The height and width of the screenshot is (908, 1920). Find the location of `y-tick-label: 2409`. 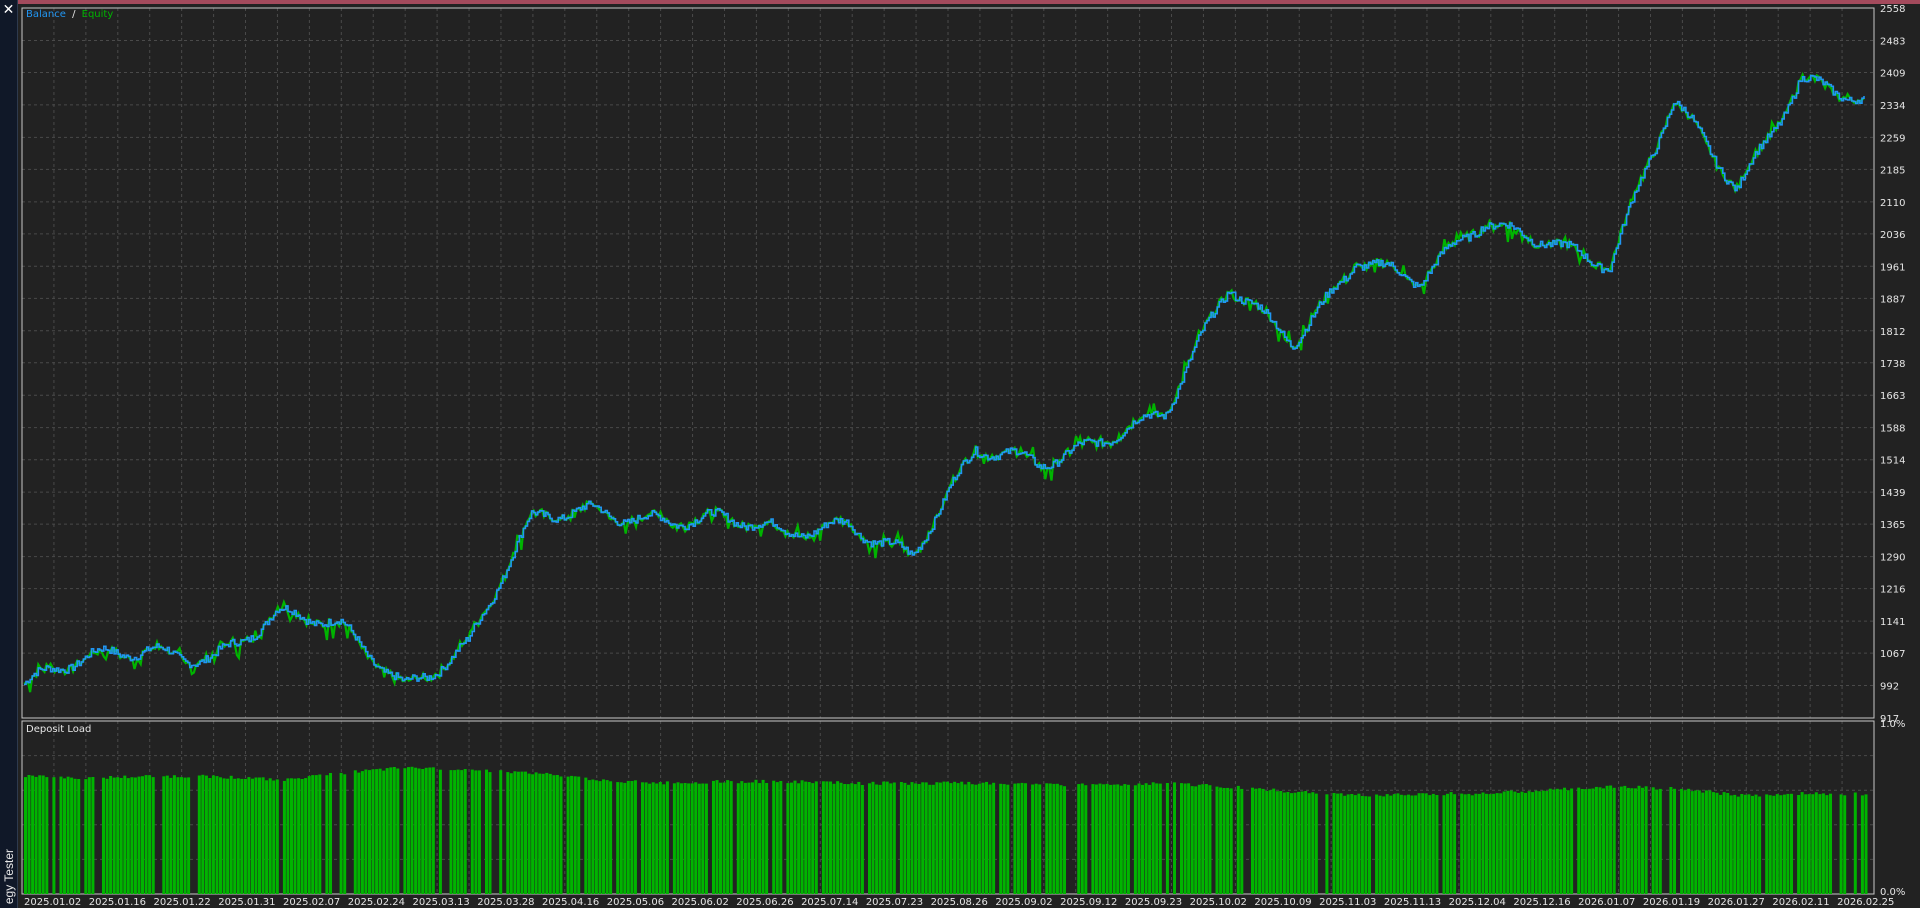

y-tick-label: 2409 is located at coordinates (1892, 73).